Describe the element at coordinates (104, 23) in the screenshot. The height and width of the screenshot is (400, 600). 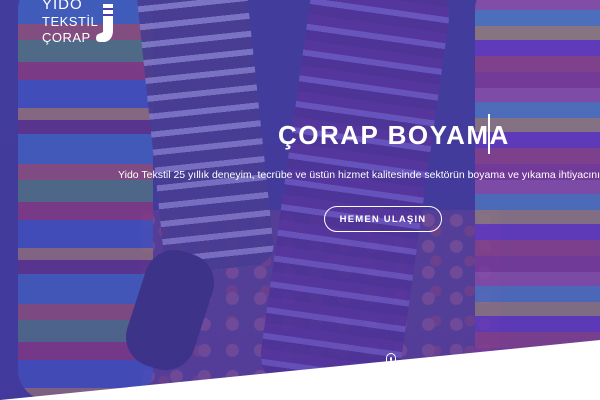
I see `sock-icon` at that location.